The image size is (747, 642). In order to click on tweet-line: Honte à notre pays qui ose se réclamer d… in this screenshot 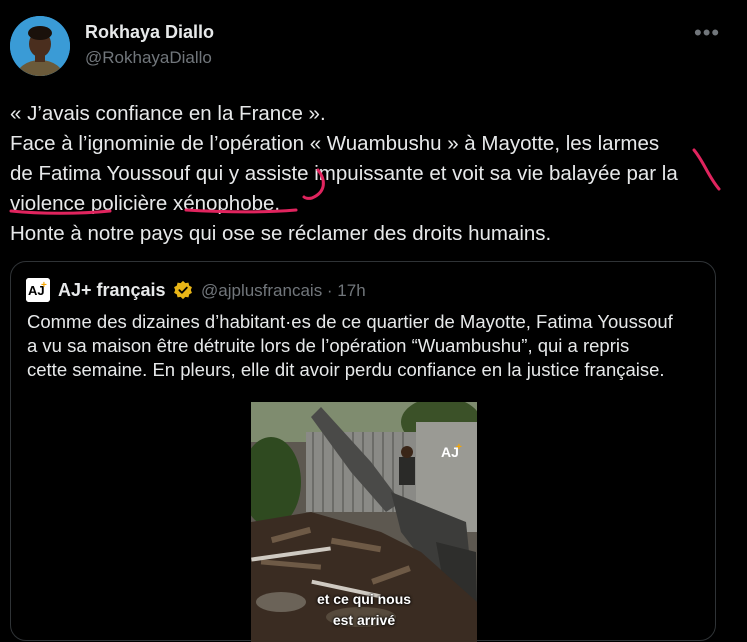, I will do `click(281, 233)`.